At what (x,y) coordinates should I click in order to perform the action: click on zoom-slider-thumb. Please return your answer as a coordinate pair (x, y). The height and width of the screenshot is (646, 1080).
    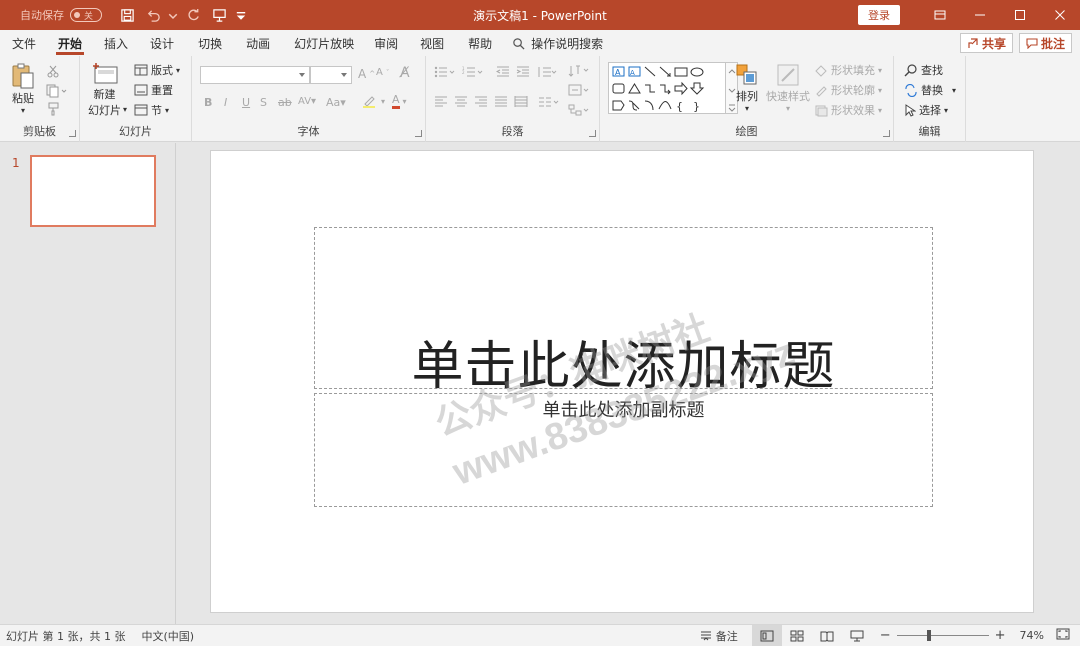
    Looking at the image, I should click on (929, 635).